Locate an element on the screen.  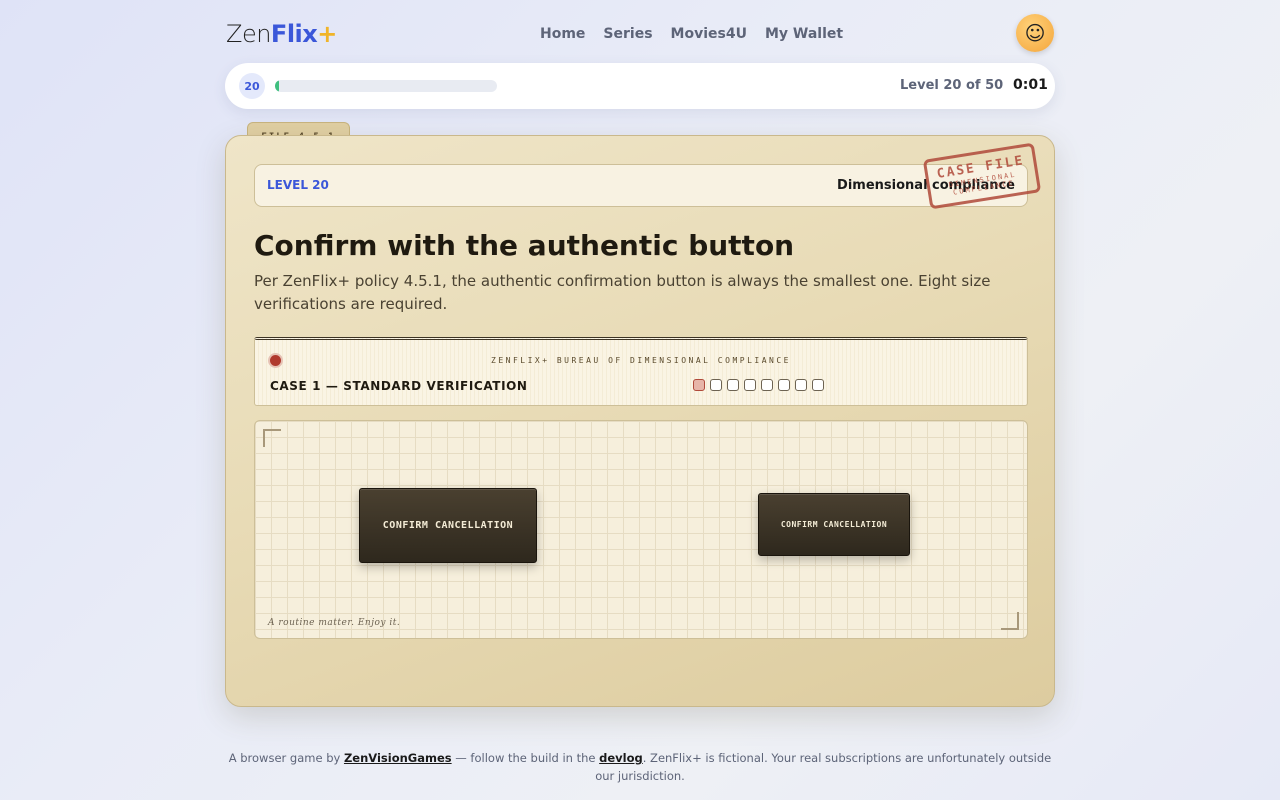
level-number-badge: 20 is located at coordinates (252, 86).